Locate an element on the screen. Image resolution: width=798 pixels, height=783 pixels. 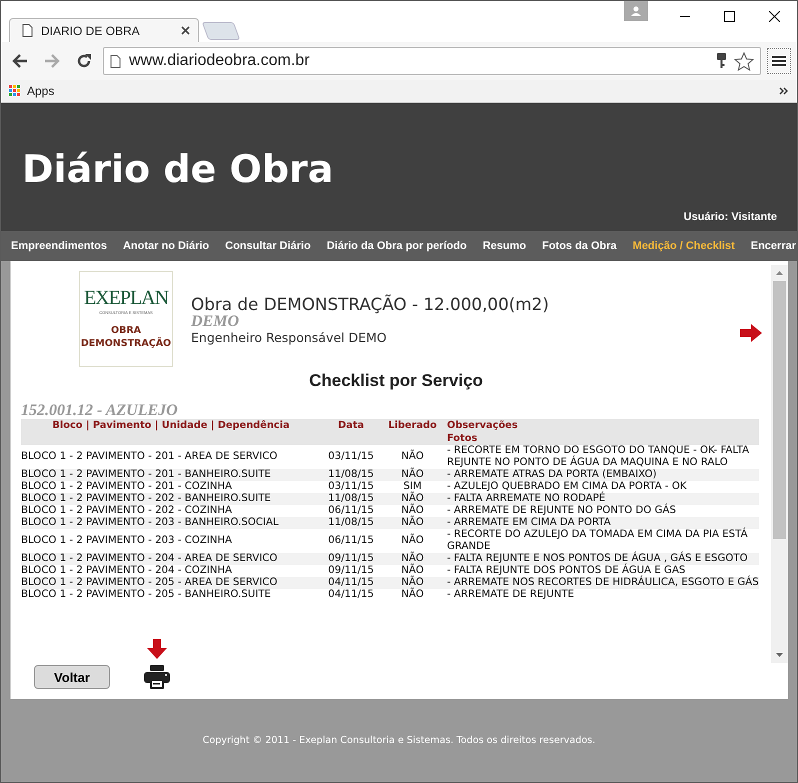
site-title: Diário de Obra is located at coordinates (178, 169).